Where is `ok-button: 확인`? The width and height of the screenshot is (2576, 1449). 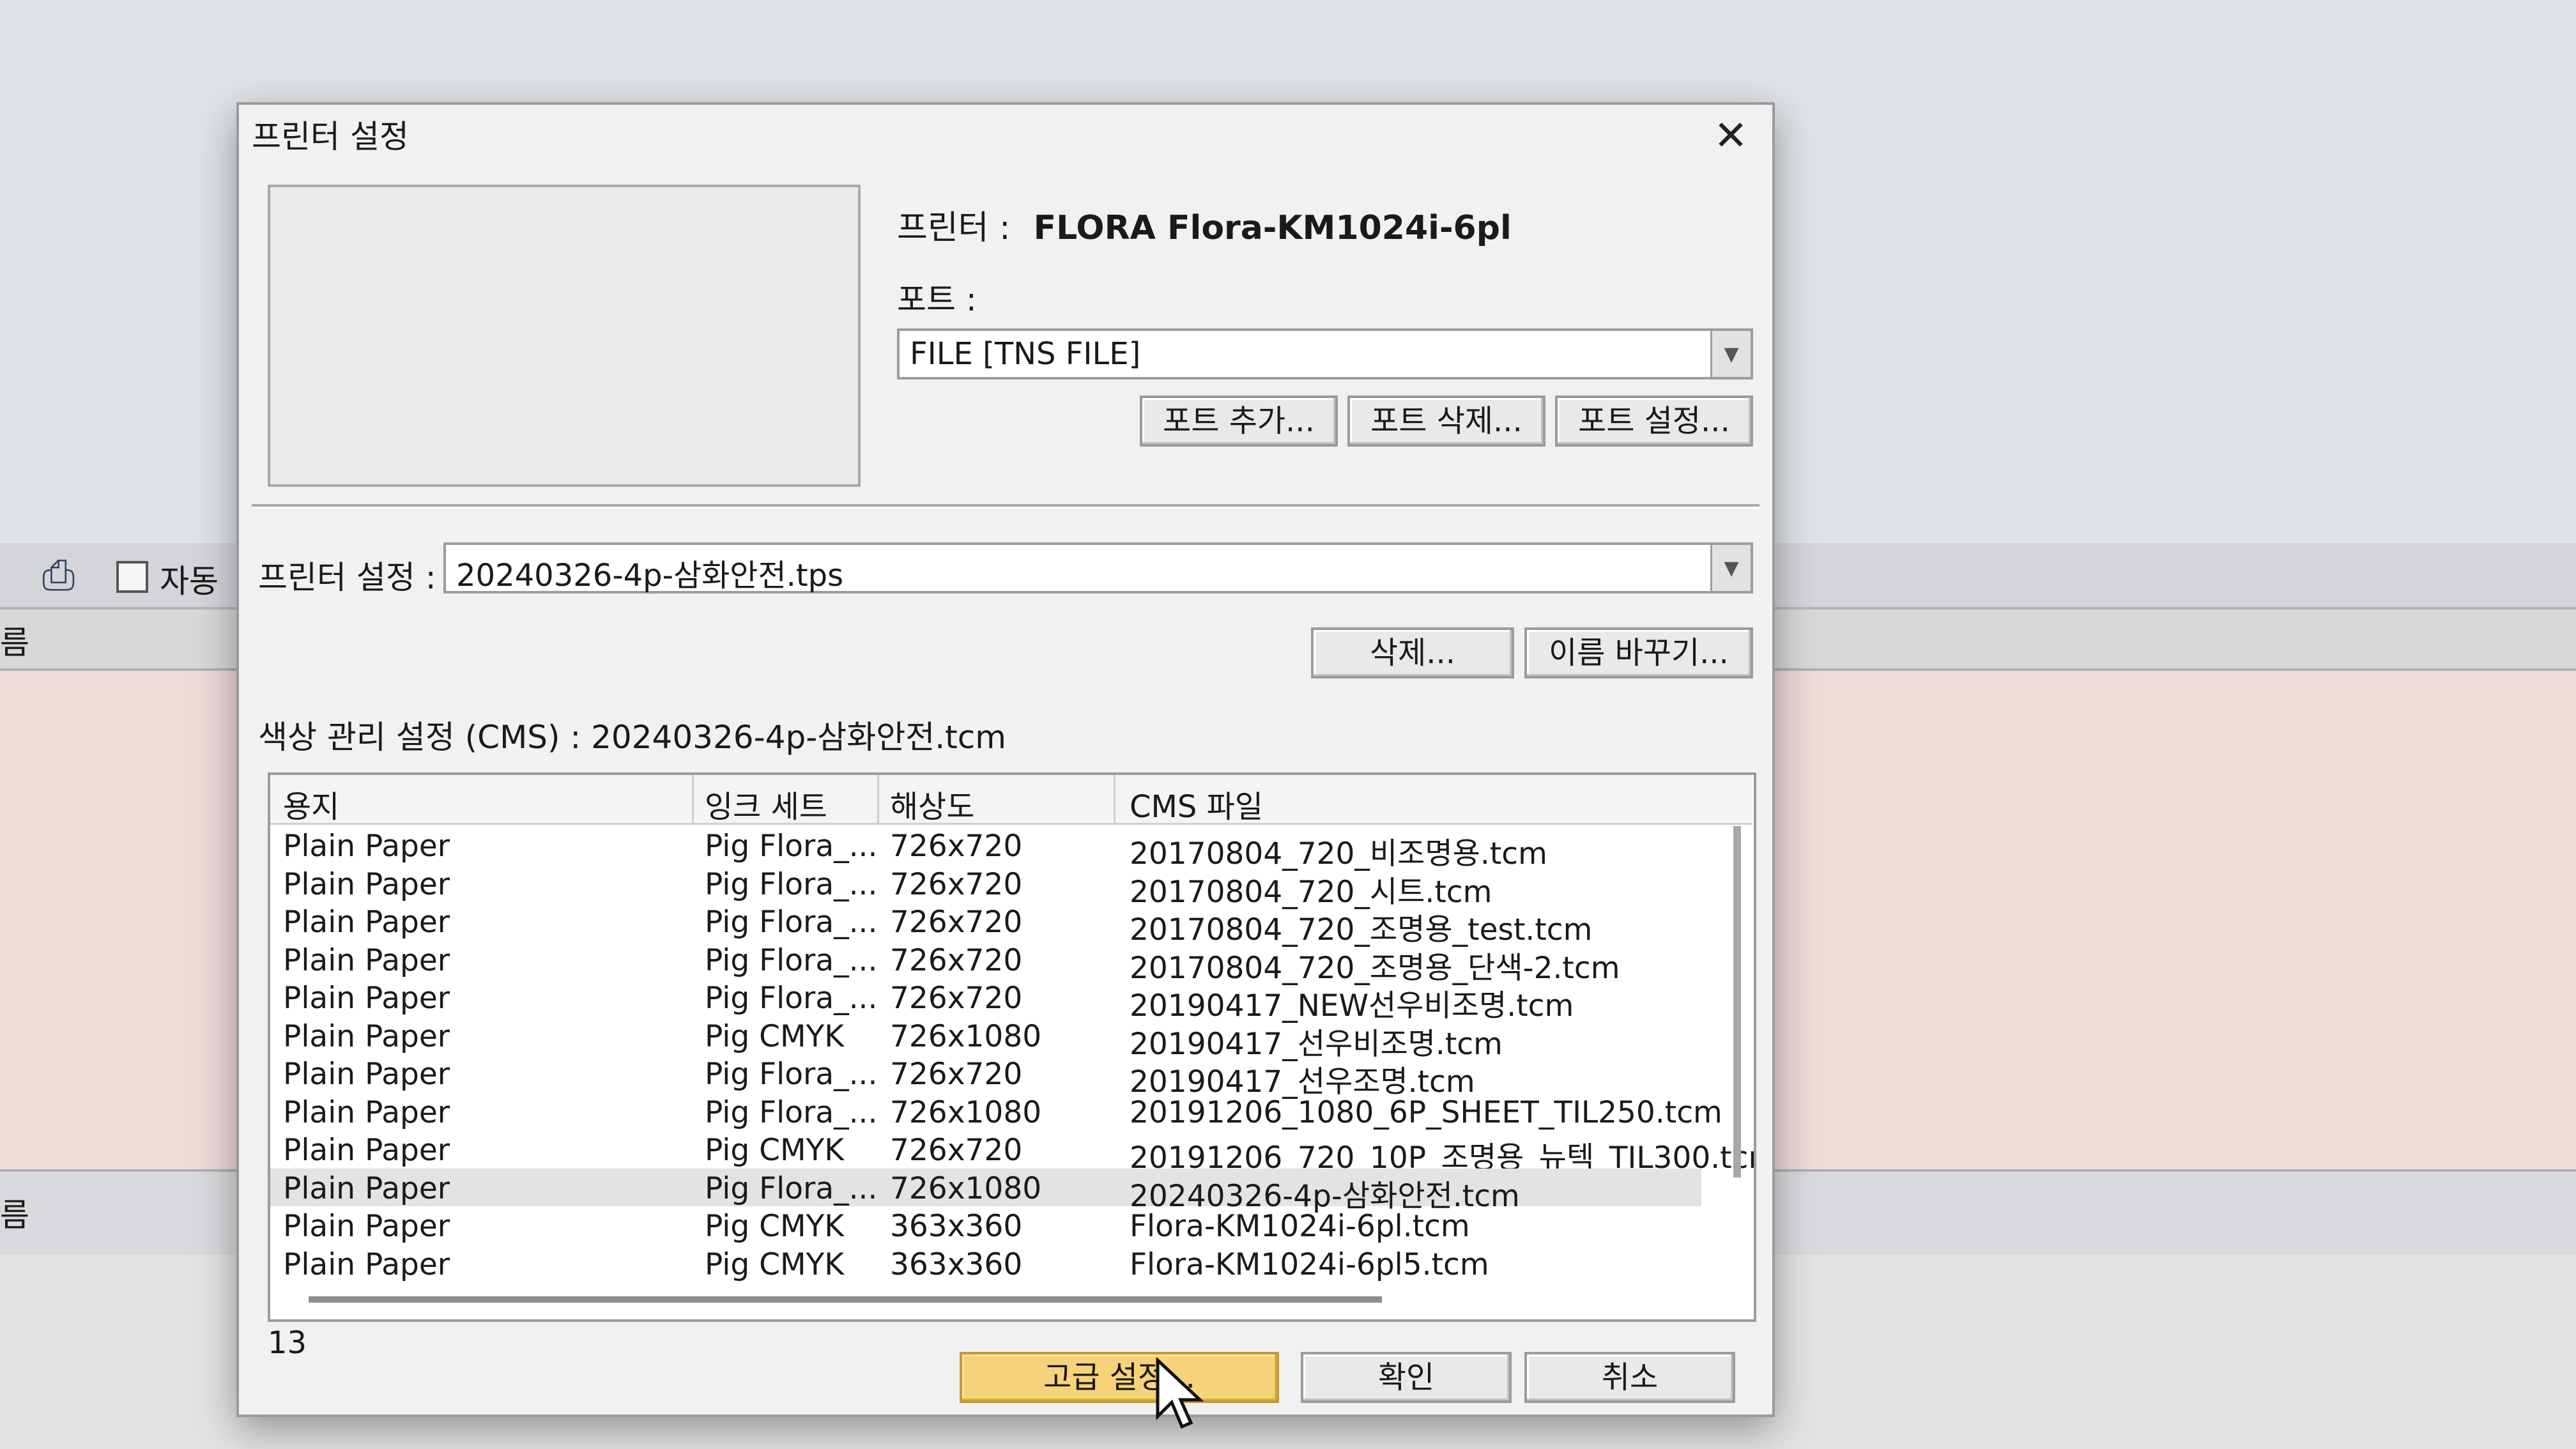 ok-button: 확인 is located at coordinates (1406, 1377).